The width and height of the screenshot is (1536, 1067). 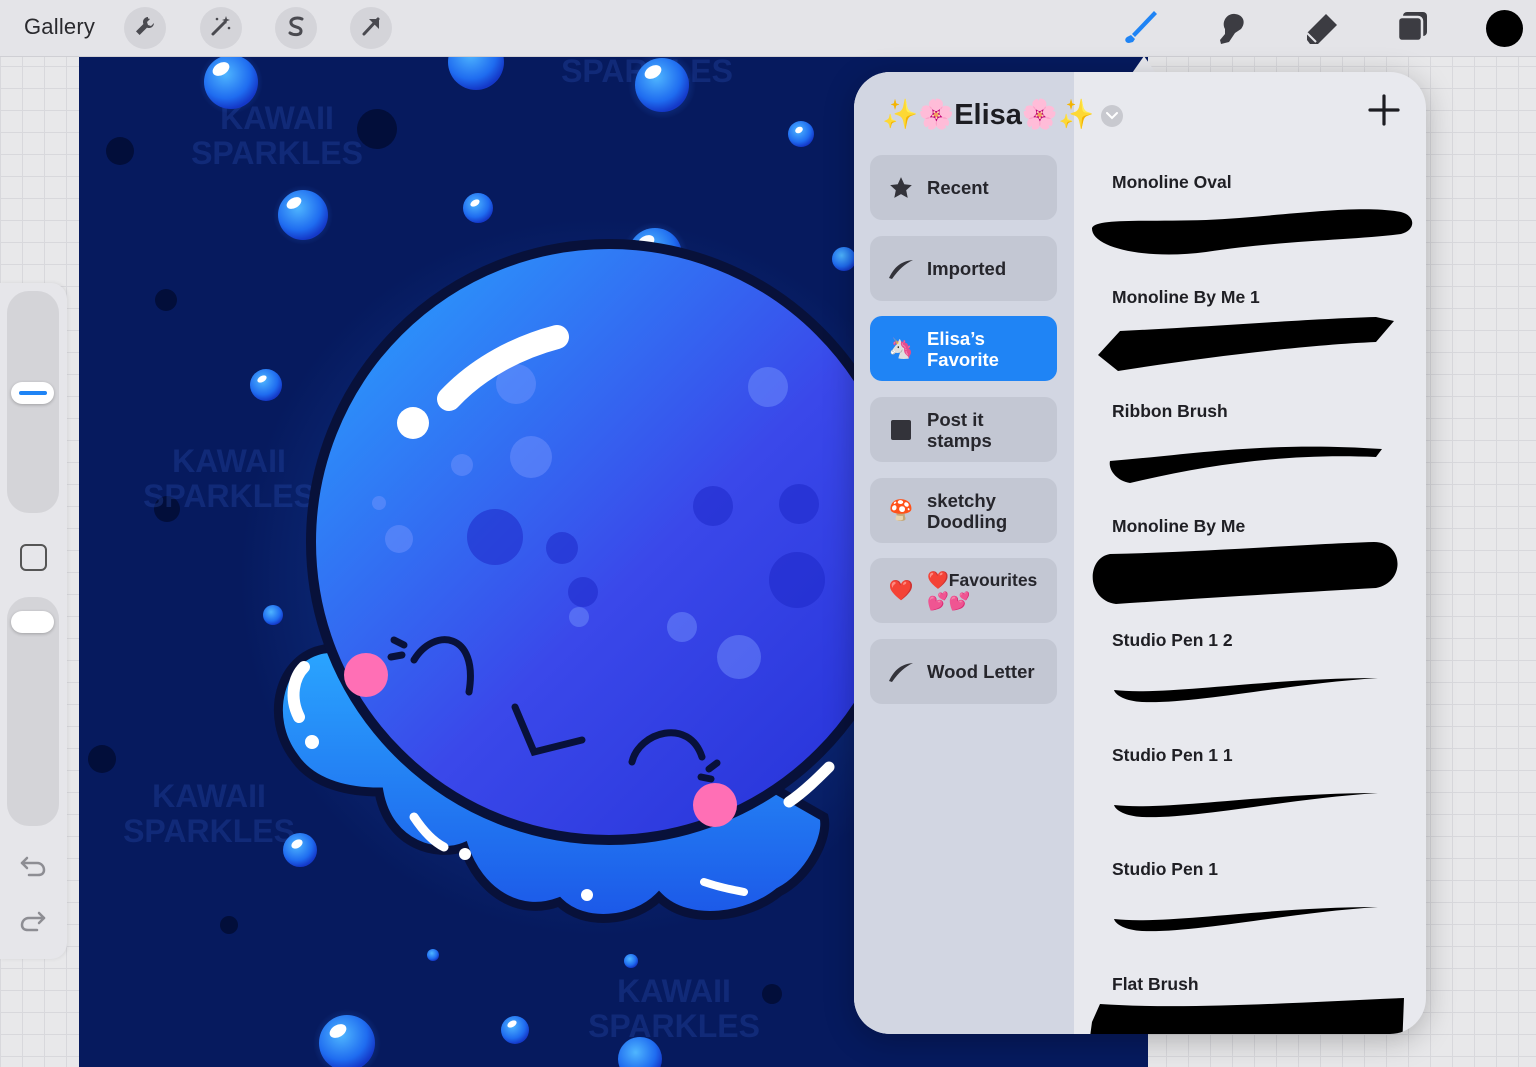 What do you see at coordinates (959, 429) in the screenshot?
I see `brush-set-label: Post it stamps` at bounding box center [959, 429].